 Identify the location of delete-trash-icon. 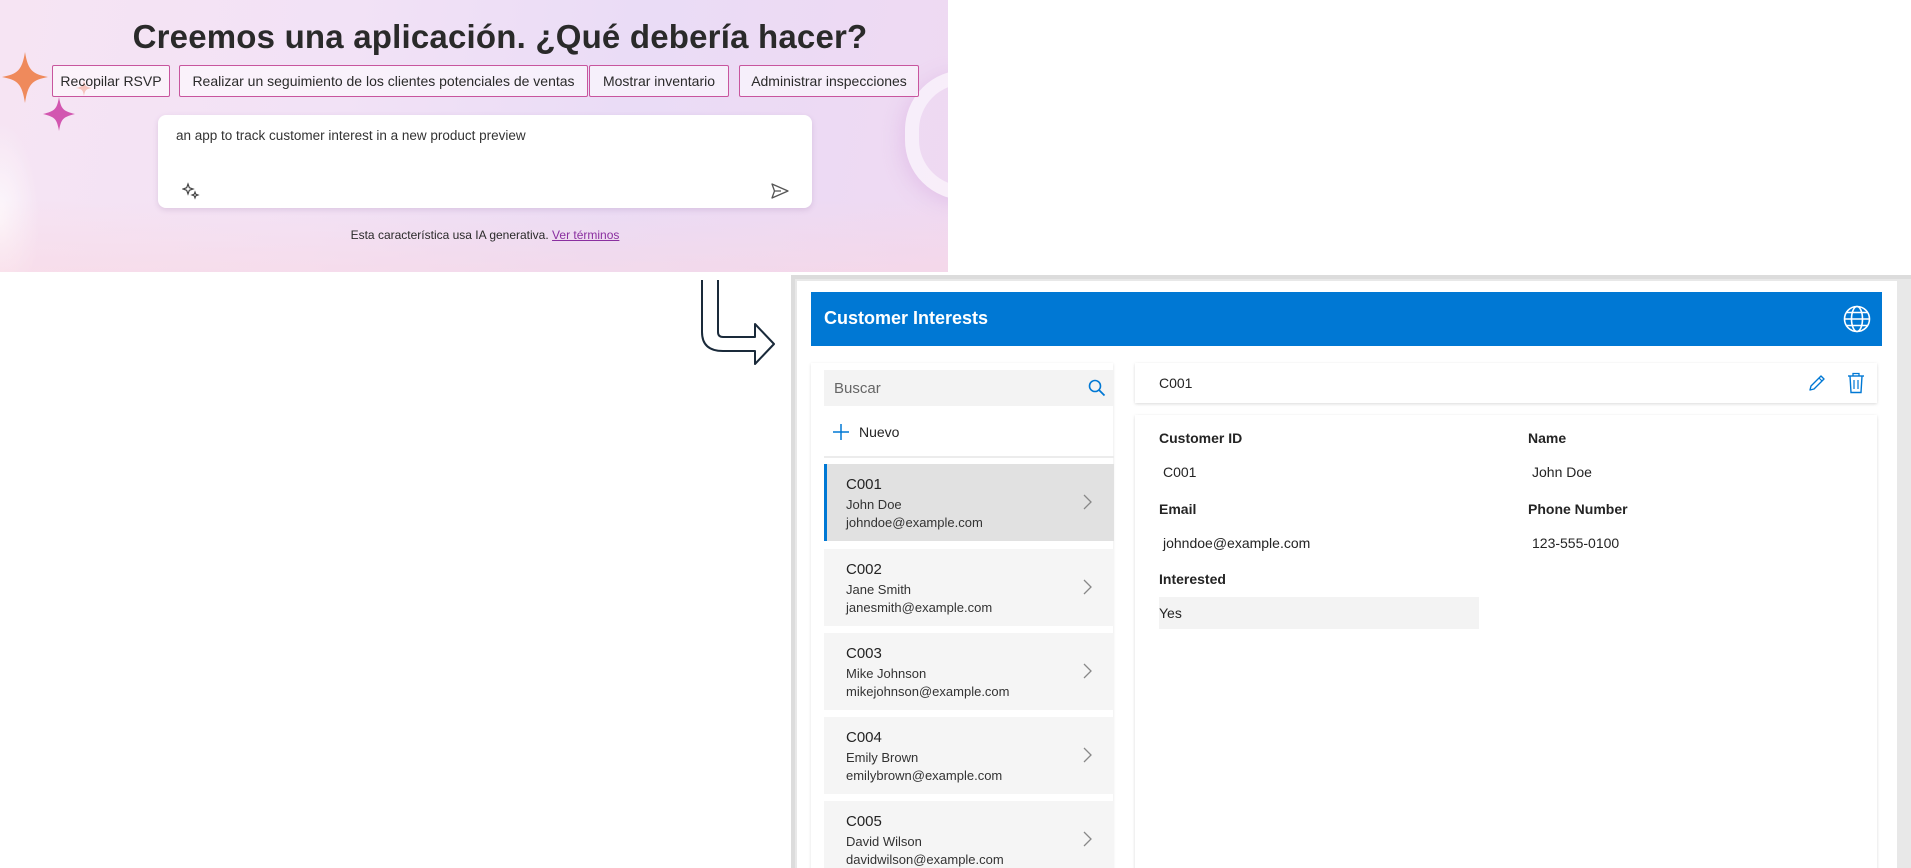
(1856, 383).